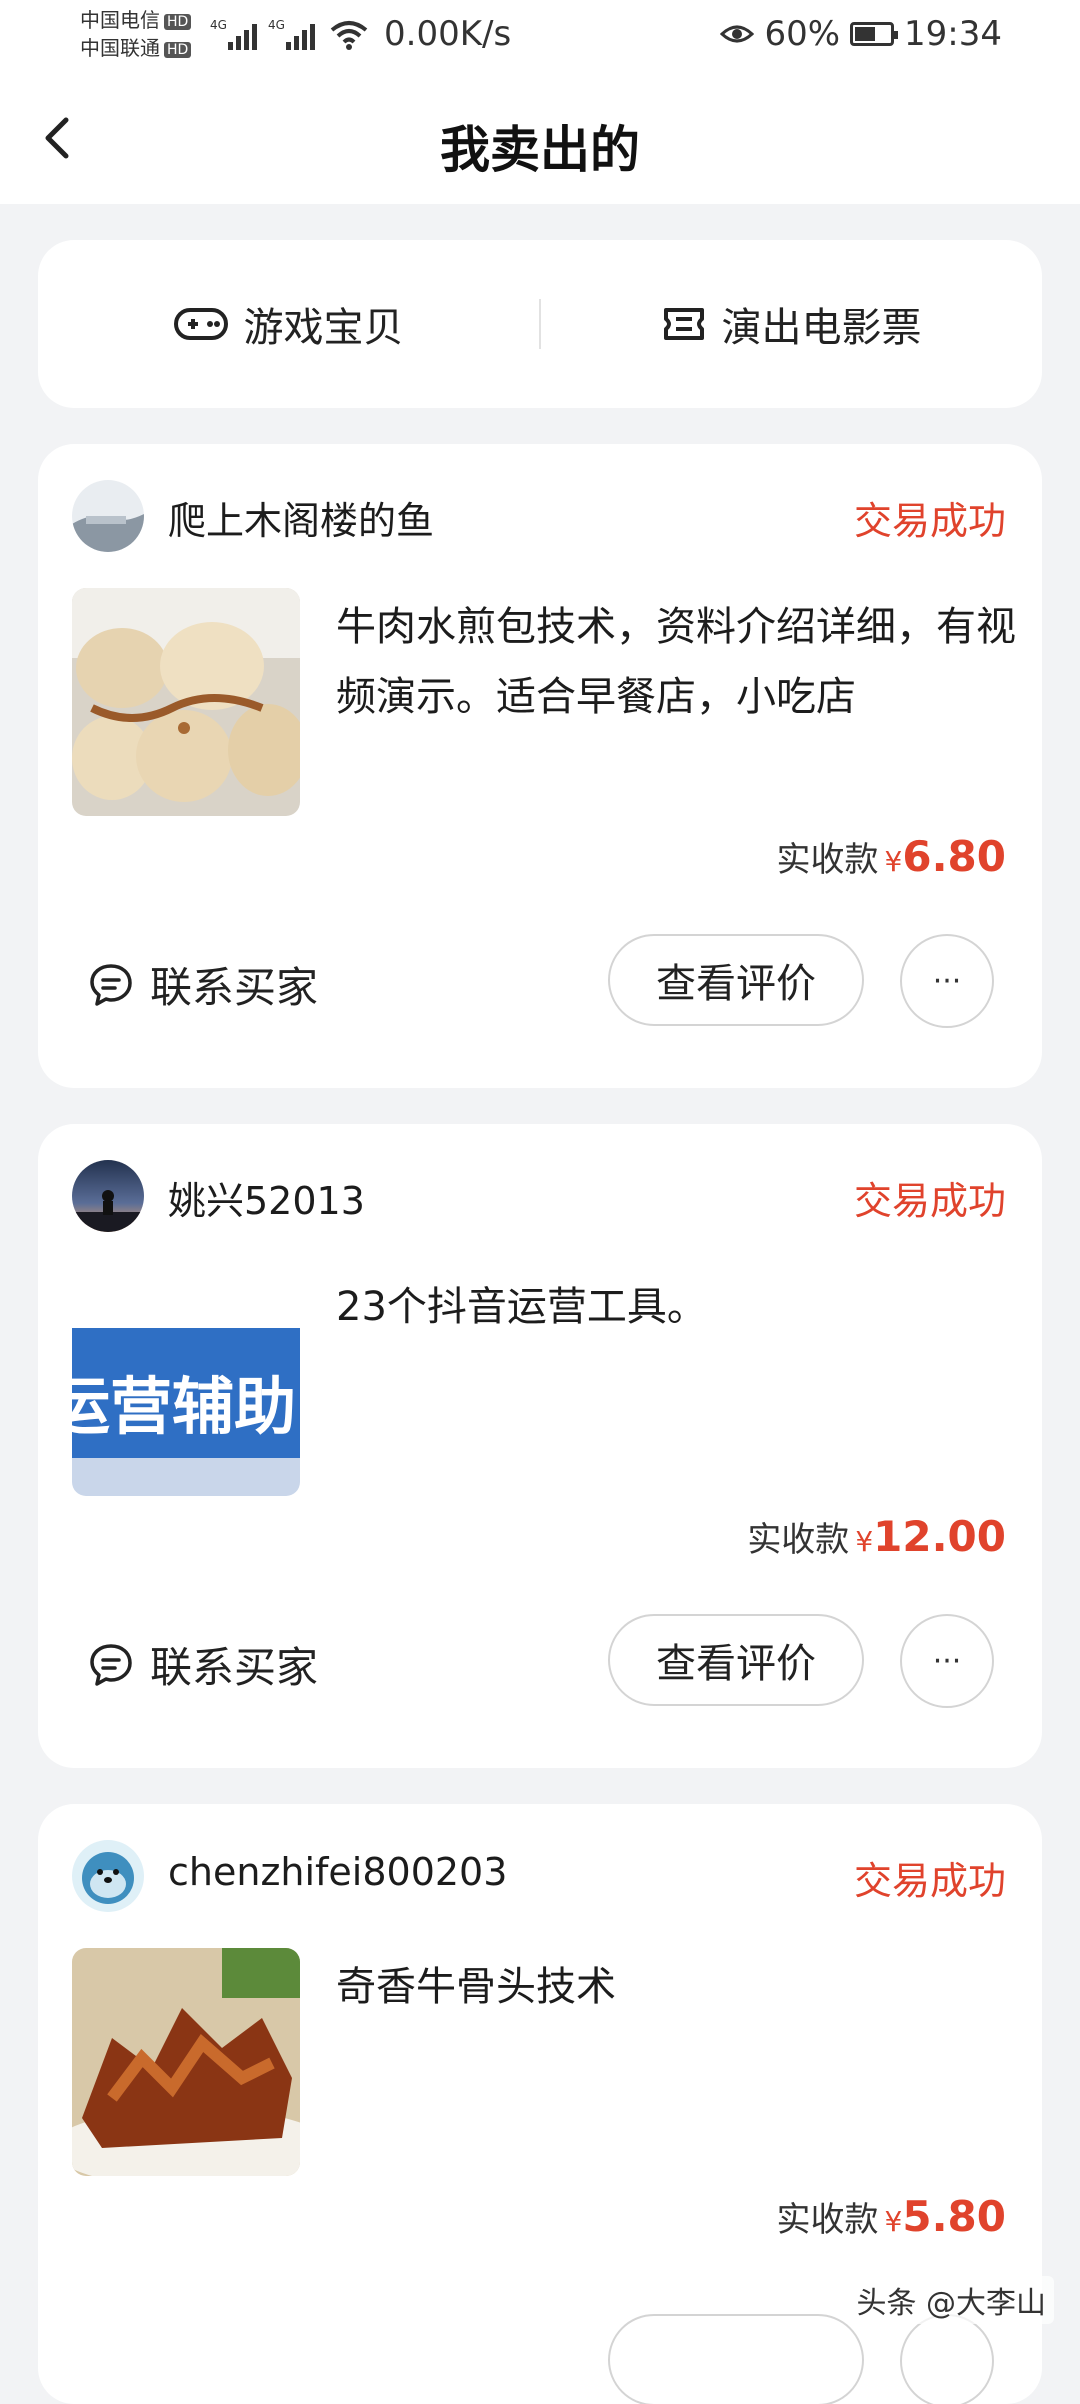 The height and width of the screenshot is (2404, 1080). I want to click on product-description: 23个抖音运营工具。, so click(676, 1307).